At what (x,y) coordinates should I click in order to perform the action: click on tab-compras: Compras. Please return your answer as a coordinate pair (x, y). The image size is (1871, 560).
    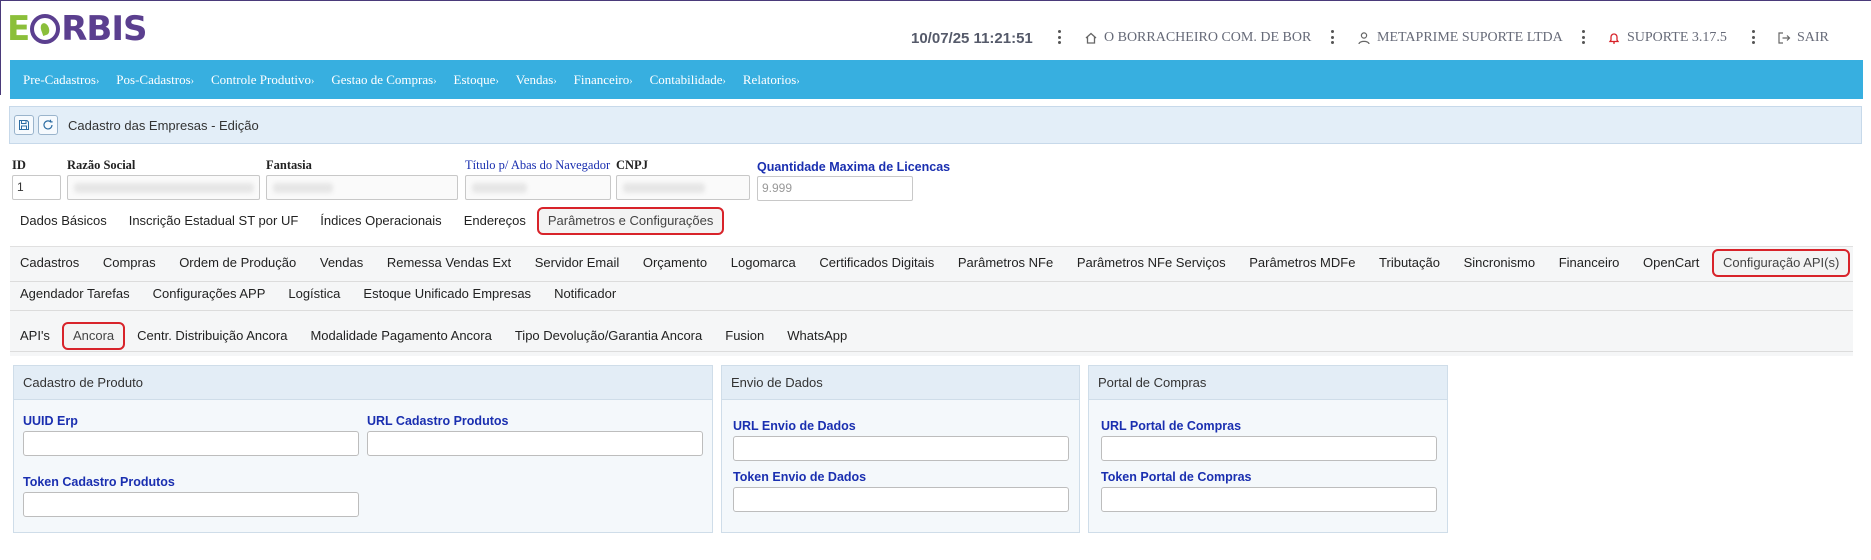
    Looking at the image, I should click on (129, 263).